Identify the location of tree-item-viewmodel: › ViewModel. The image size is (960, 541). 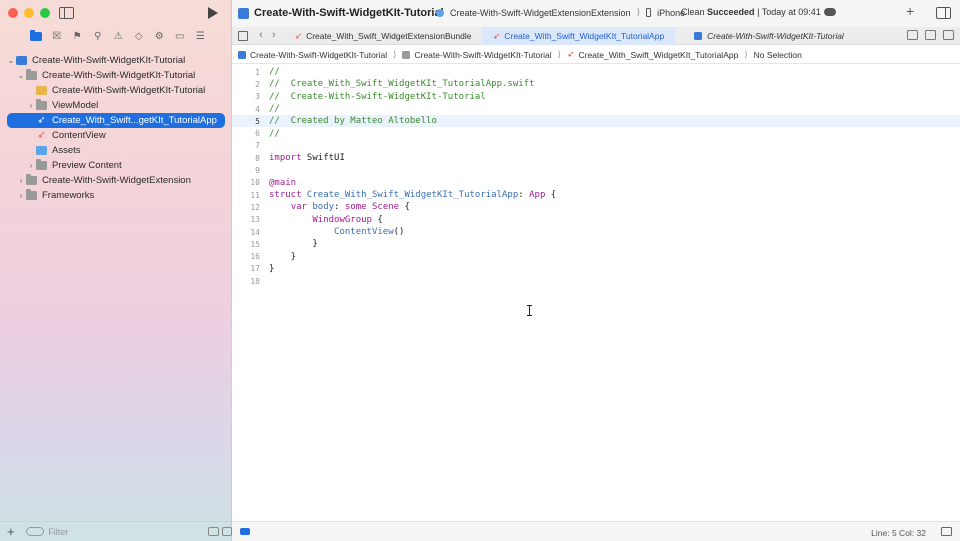
(116, 105).